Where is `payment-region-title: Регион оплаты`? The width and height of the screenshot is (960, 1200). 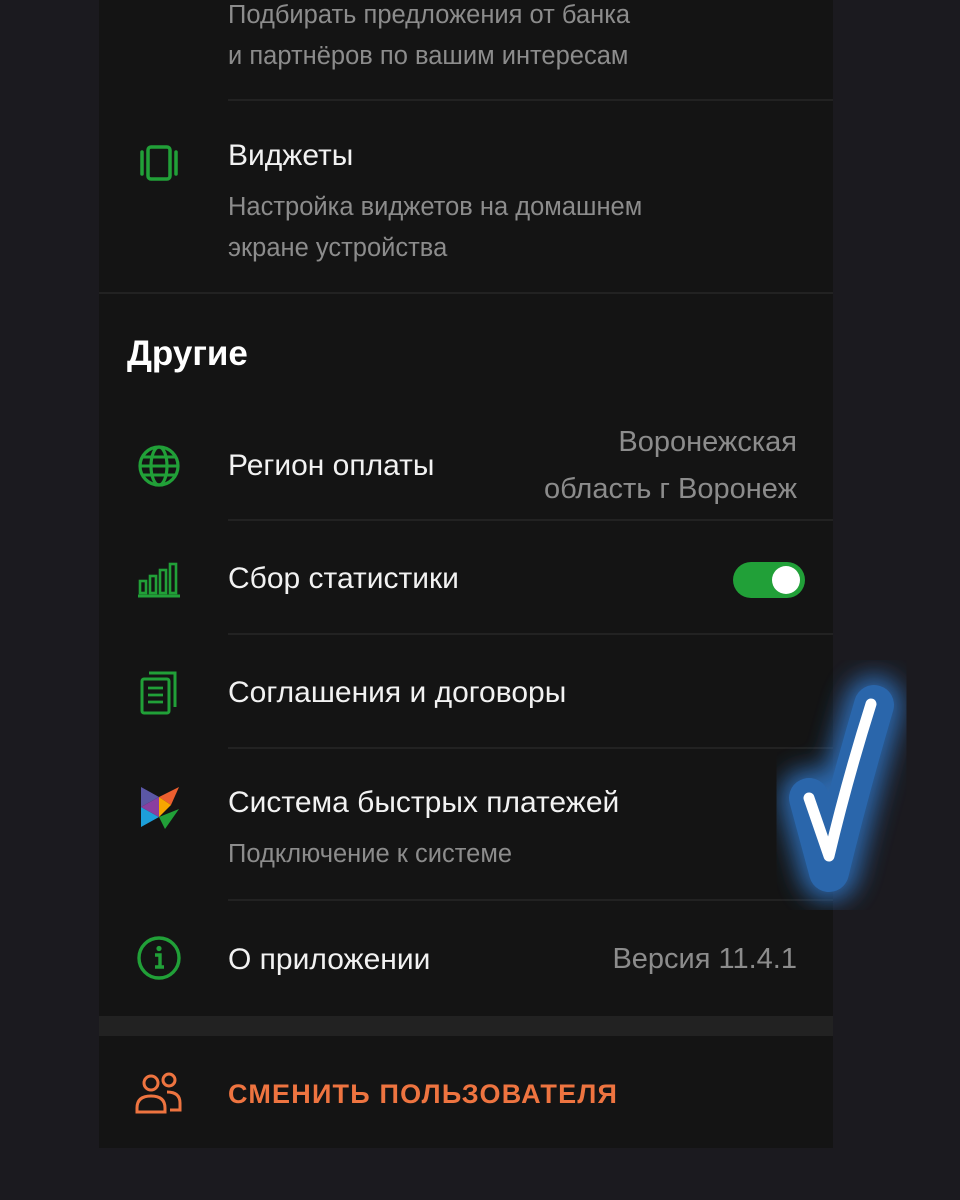 payment-region-title: Регион оплаты is located at coordinates (331, 465).